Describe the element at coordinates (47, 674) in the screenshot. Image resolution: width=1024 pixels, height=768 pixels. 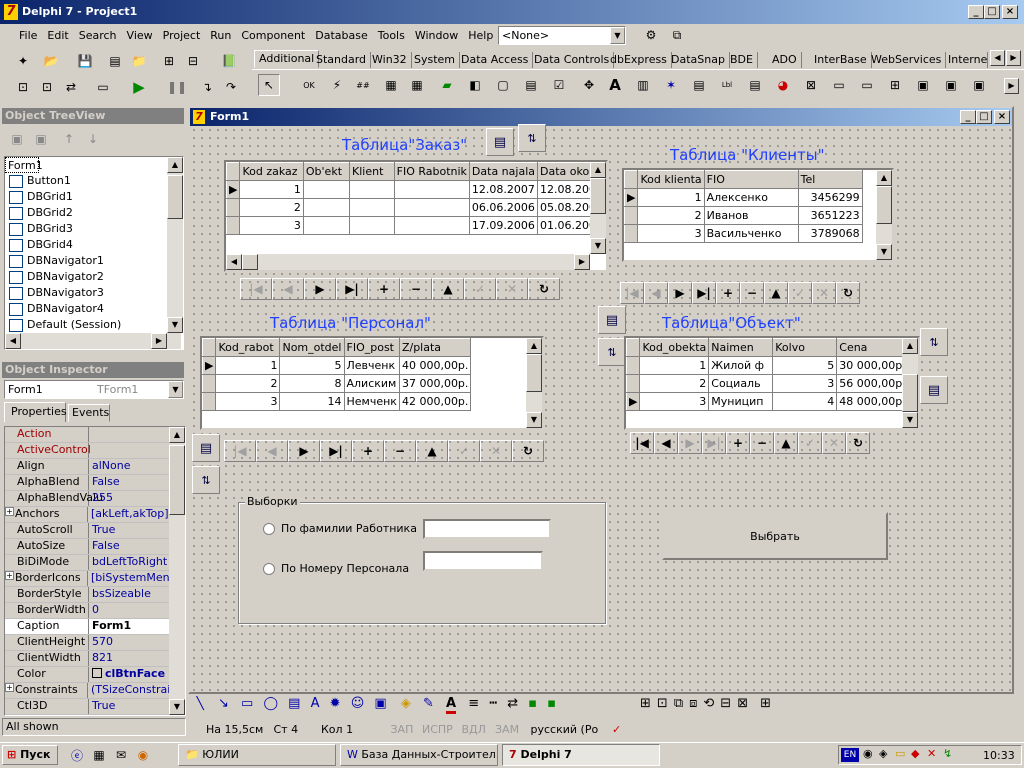
I see `property-name: Color` at that location.